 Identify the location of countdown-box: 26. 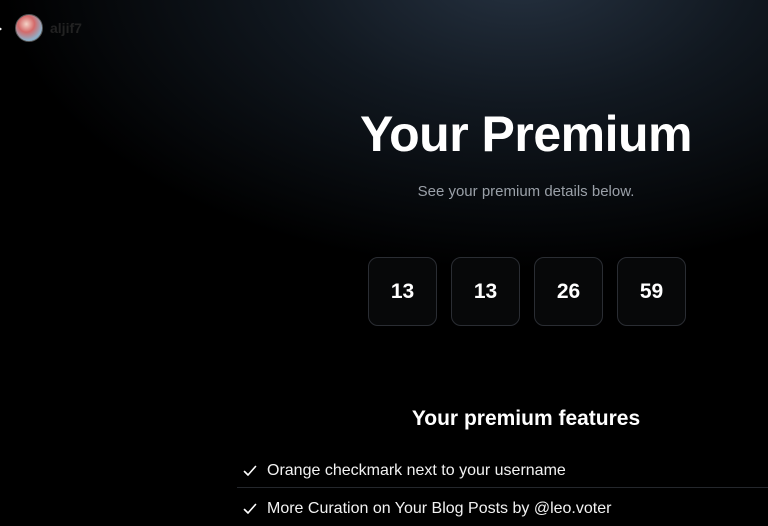
(568, 291).